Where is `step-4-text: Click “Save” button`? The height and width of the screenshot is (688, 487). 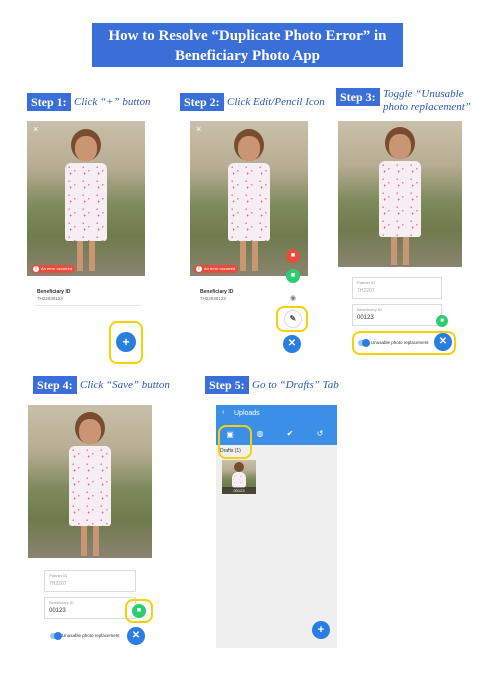 step-4-text: Click “Save” button is located at coordinates (125, 385).